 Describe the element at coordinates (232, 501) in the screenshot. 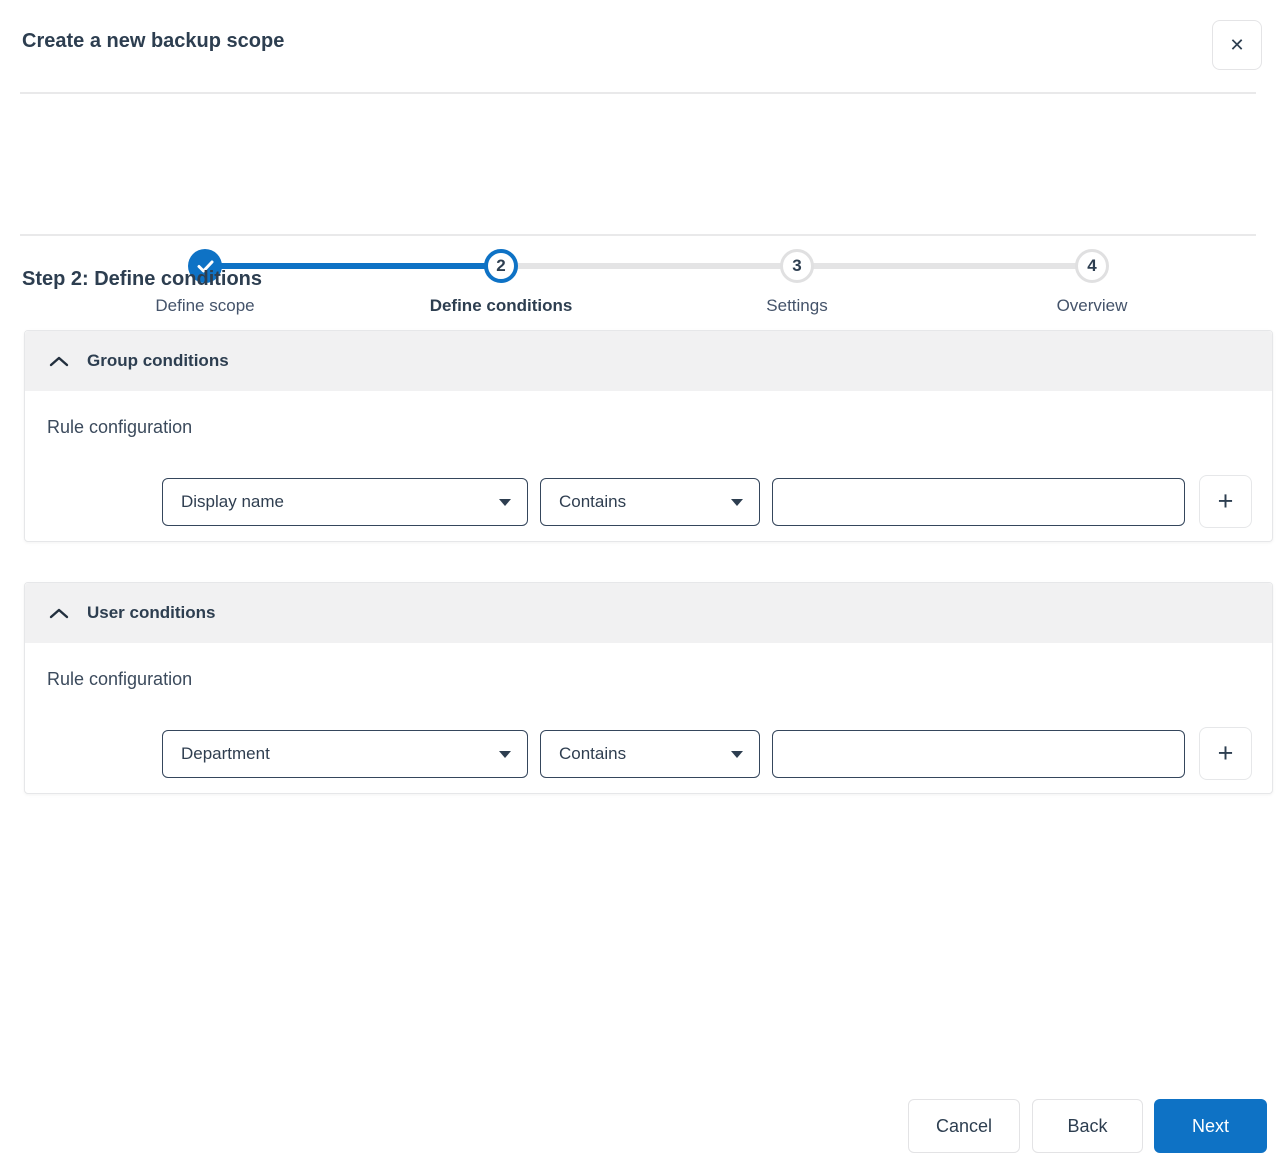

I see `group-field-select-value: Display name` at that location.